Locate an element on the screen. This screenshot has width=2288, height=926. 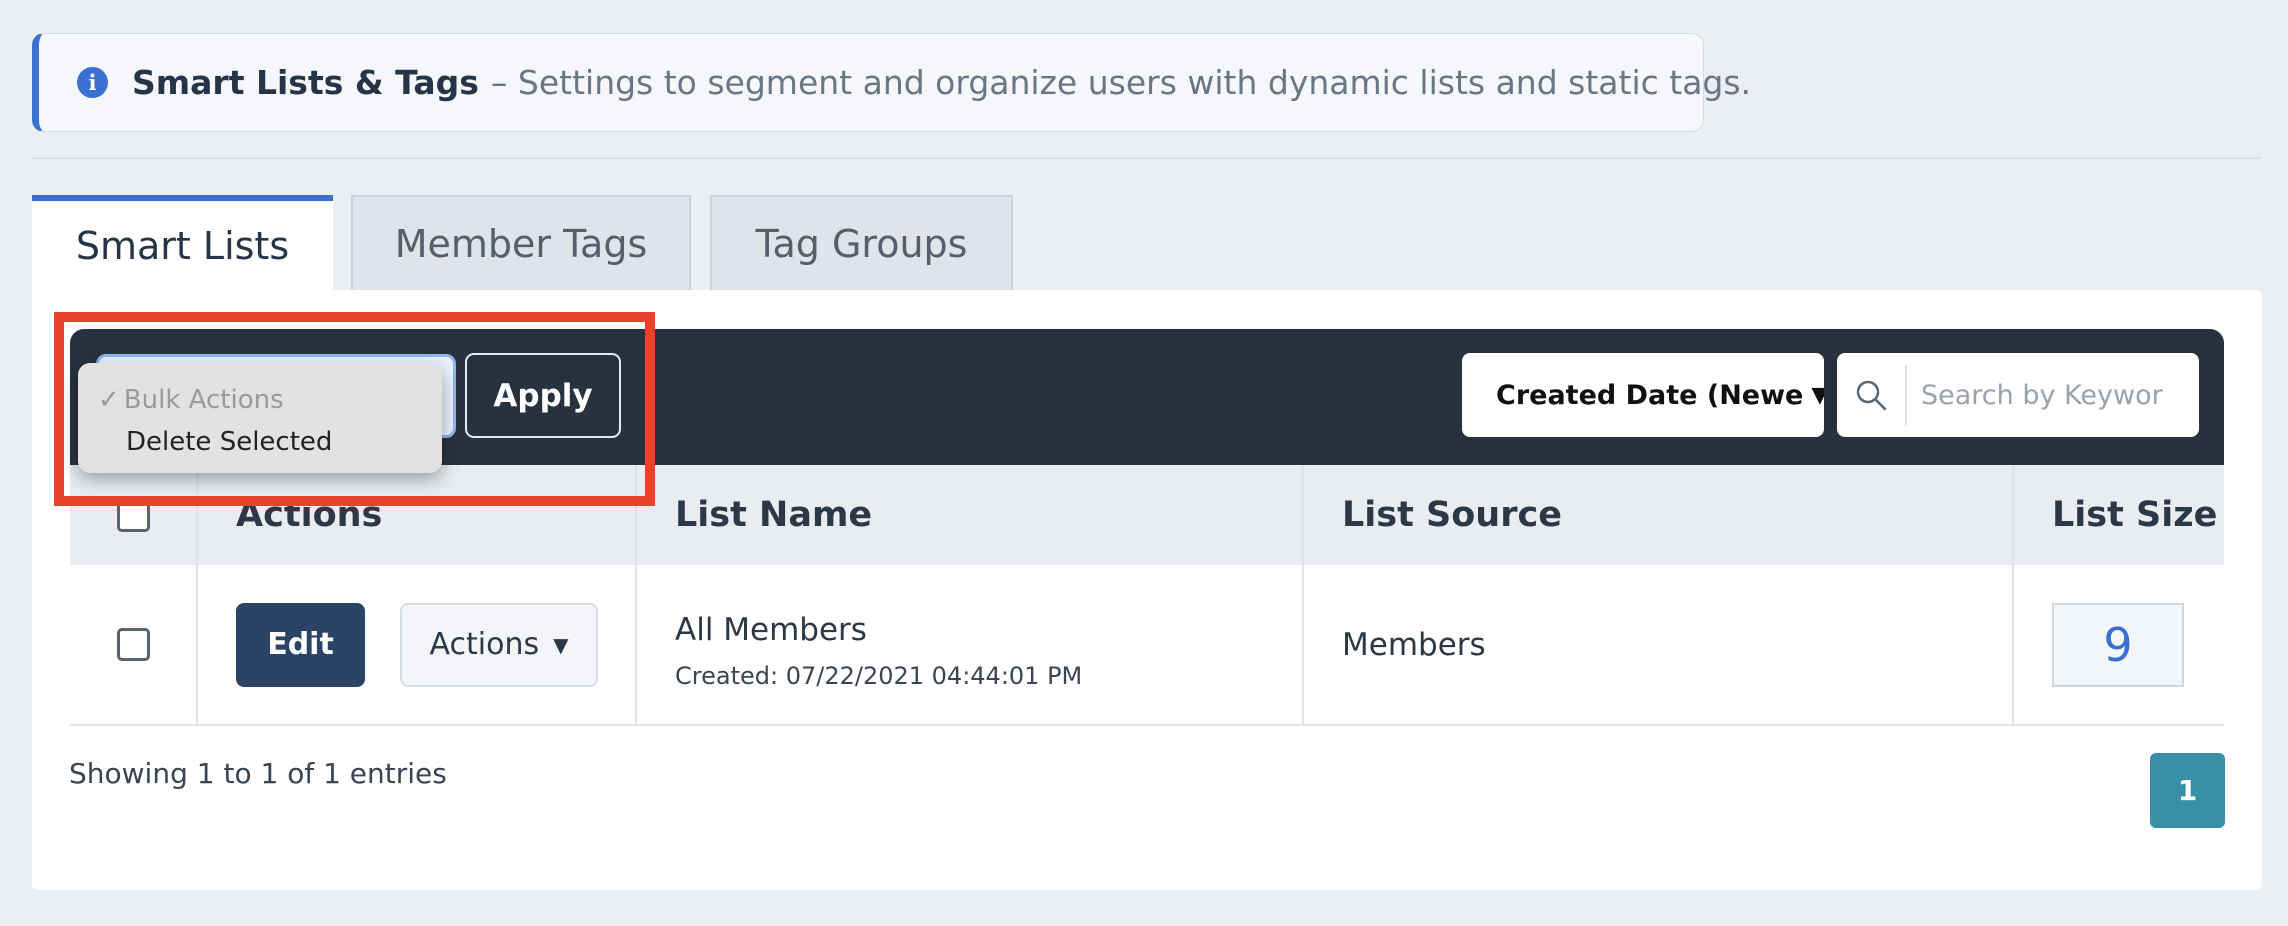
list-name: All Members is located at coordinates (771, 629).